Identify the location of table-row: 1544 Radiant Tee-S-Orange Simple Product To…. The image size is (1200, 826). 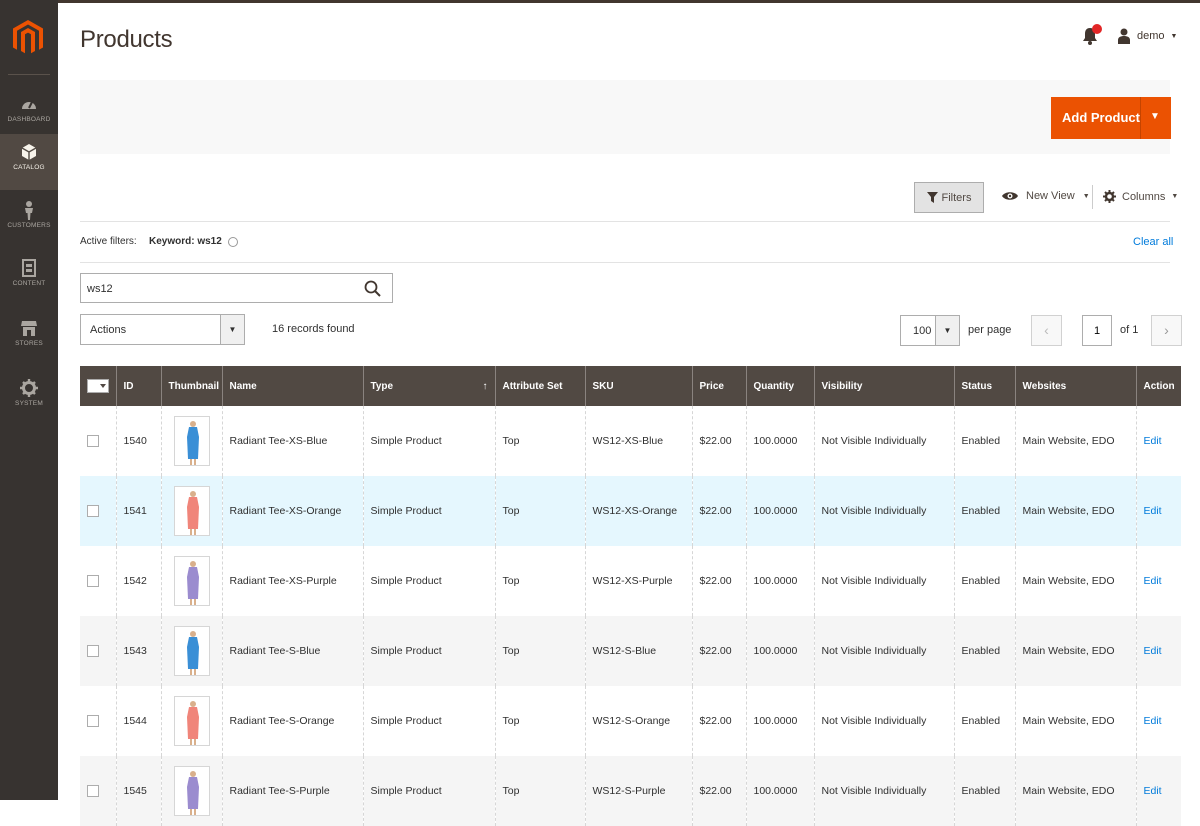
(630, 721).